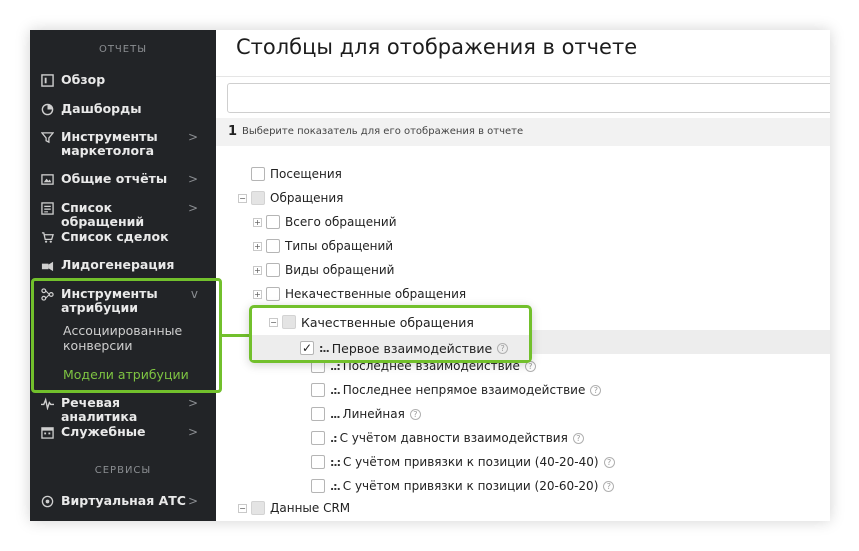 Image resolution: width=859 pixels, height=551 pixels. What do you see at coordinates (47, 265) in the screenshot?
I see `leadgen-icon` at bounding box center [47, 265].